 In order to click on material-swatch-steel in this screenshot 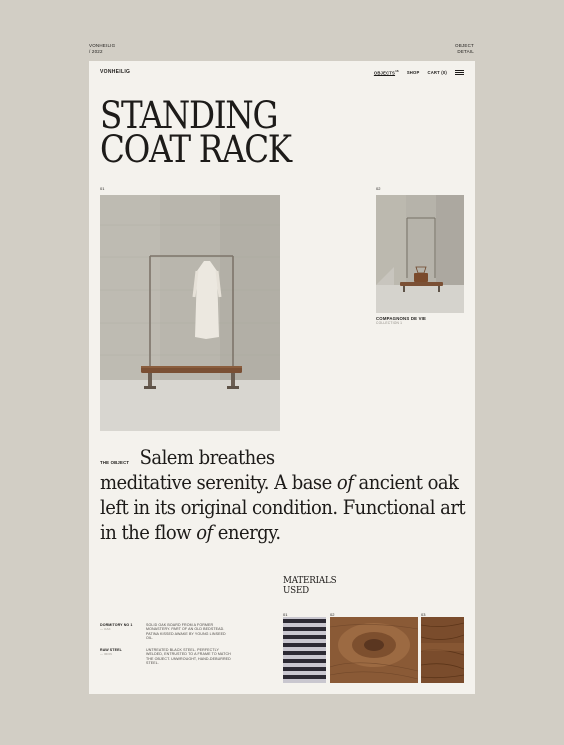, I will do `click(304, 650)`.